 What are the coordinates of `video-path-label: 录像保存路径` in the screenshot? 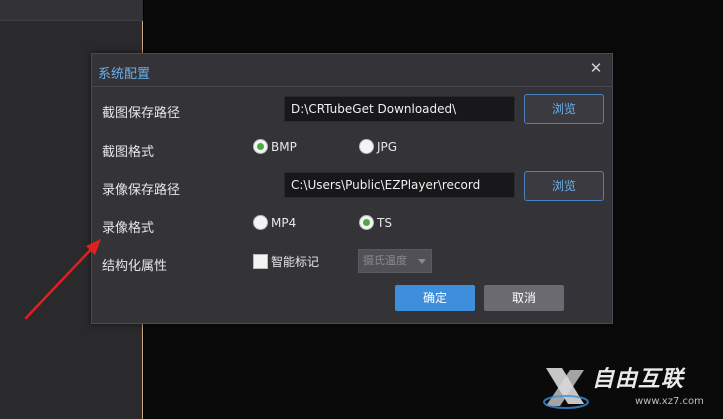 It's located at (141, 190).